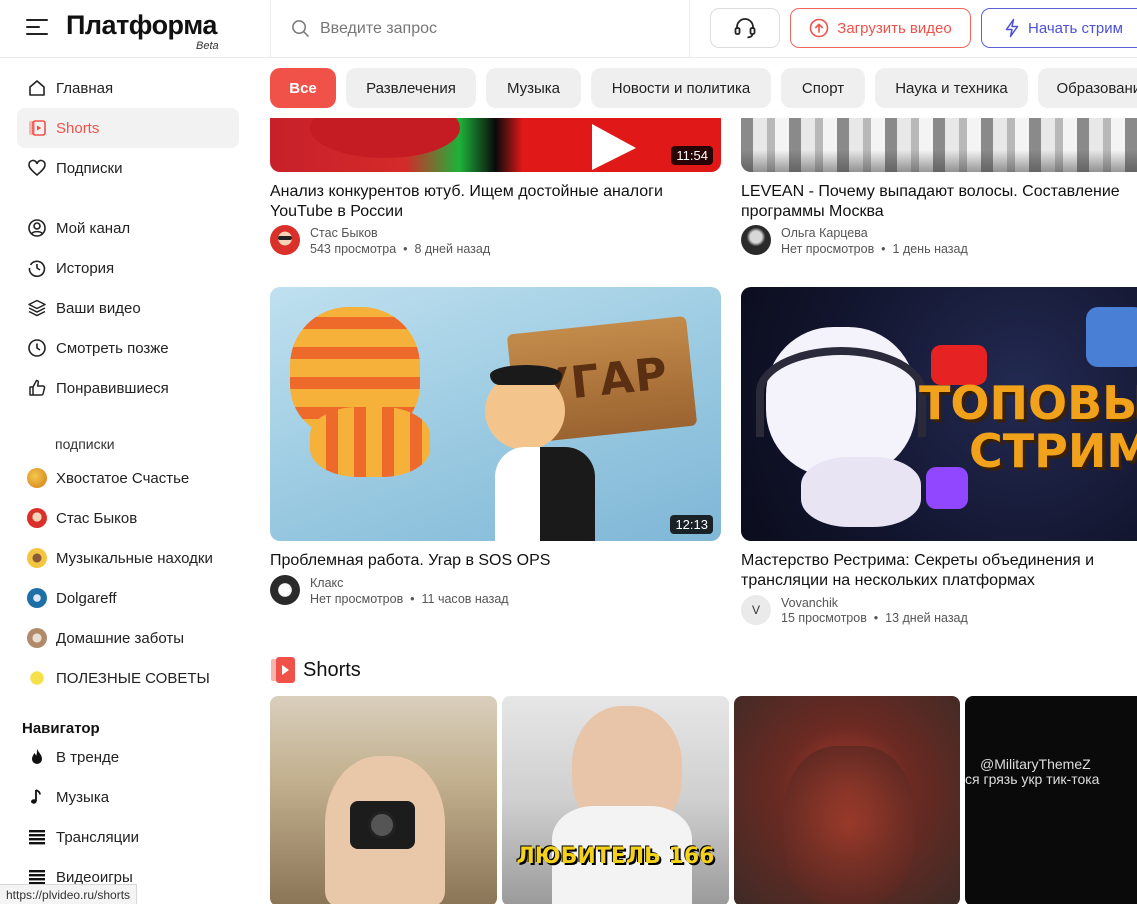  Describe the element at coordinates (270, 29) in the screenshot. I see `header-divider` at that location.